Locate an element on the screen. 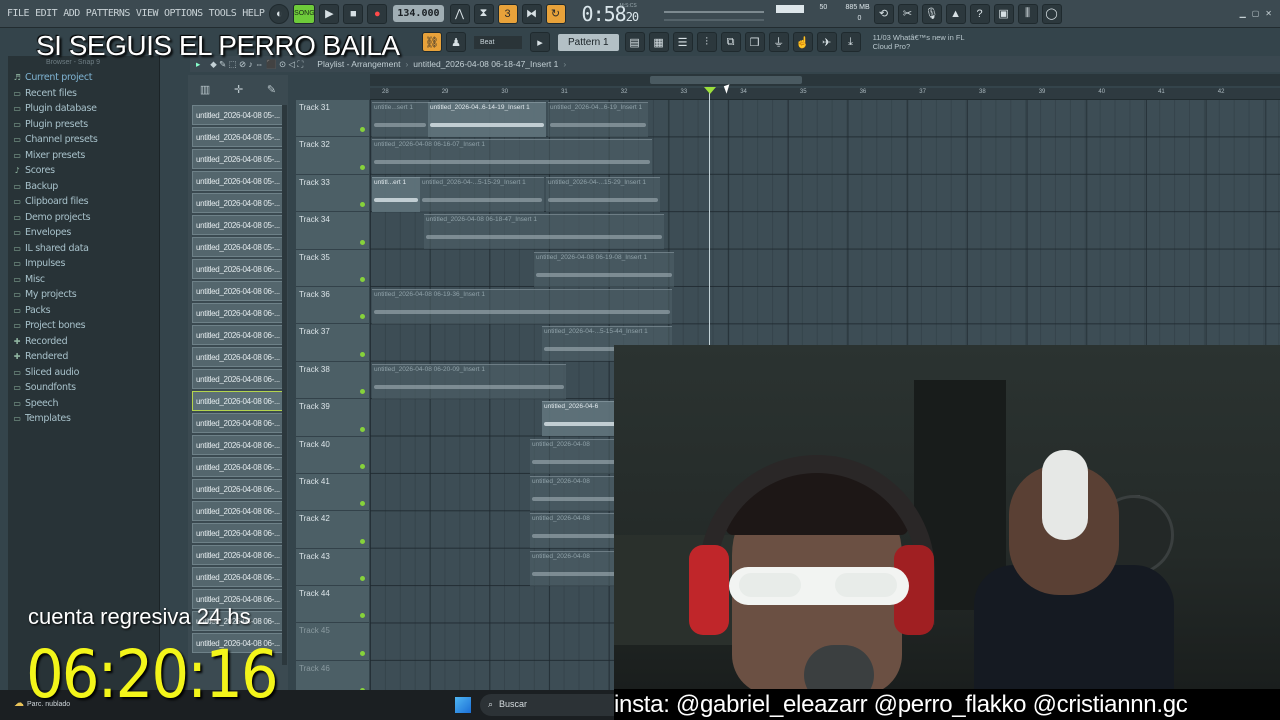 Image resolution: width=1280 pixels, height=720 pixels. mic-icon: 🎙 is located at coordinates (931, 13).